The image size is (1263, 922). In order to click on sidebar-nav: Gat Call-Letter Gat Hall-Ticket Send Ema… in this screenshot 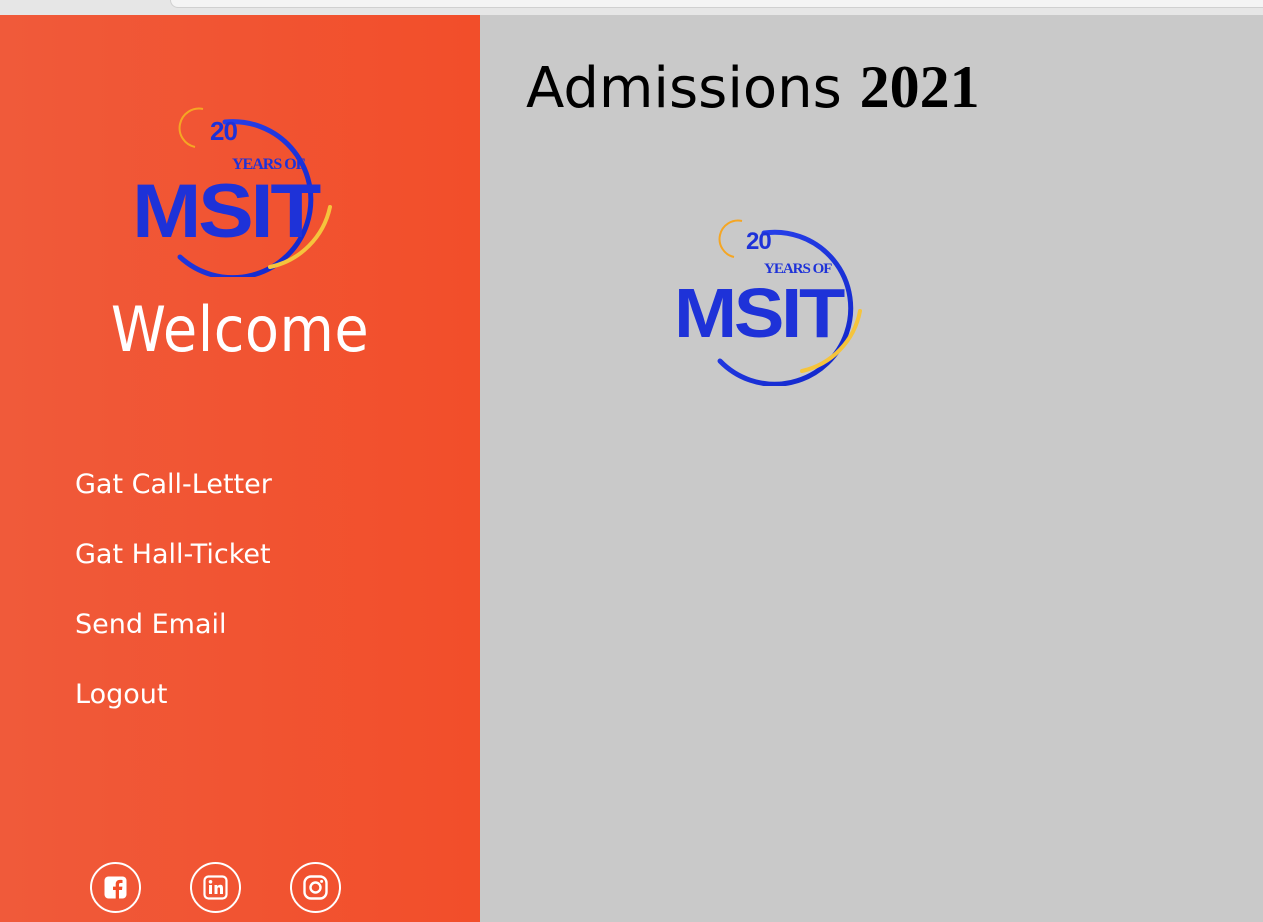, I will do `click(173, 607)`.